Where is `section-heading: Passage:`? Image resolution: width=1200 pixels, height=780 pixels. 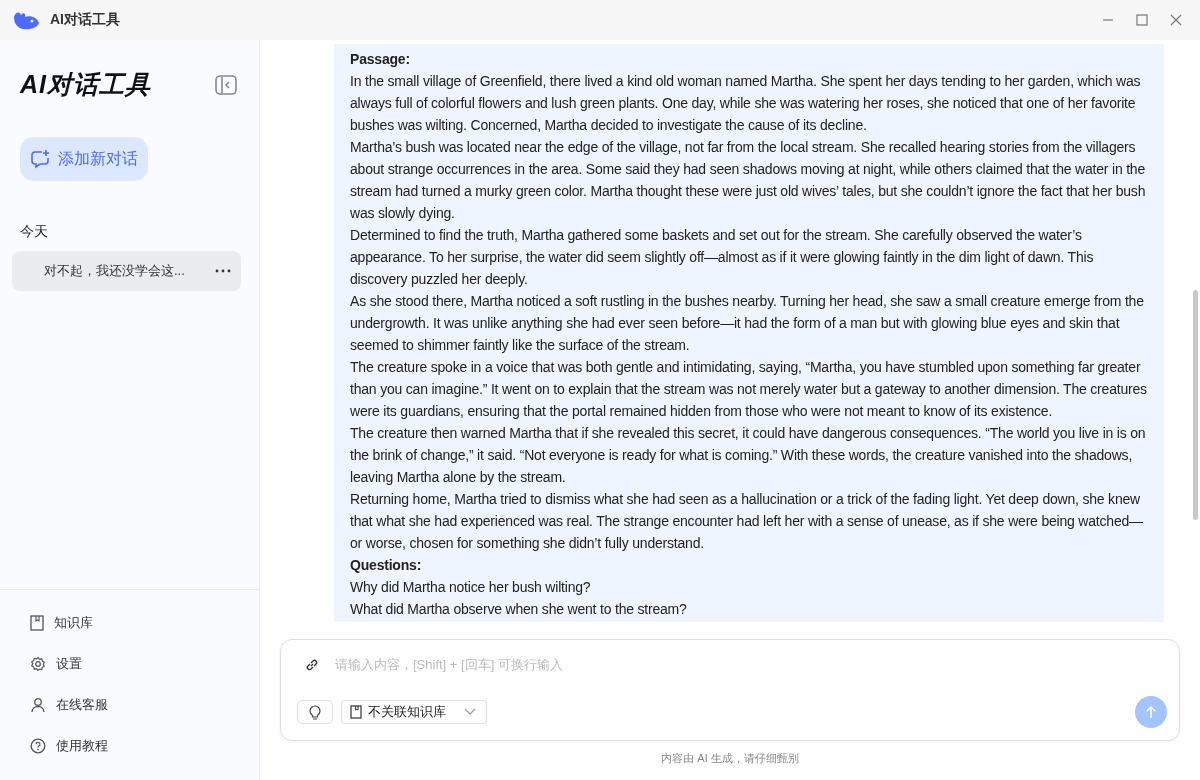
section-heading: Passage: is located at coordinates (380, 59).